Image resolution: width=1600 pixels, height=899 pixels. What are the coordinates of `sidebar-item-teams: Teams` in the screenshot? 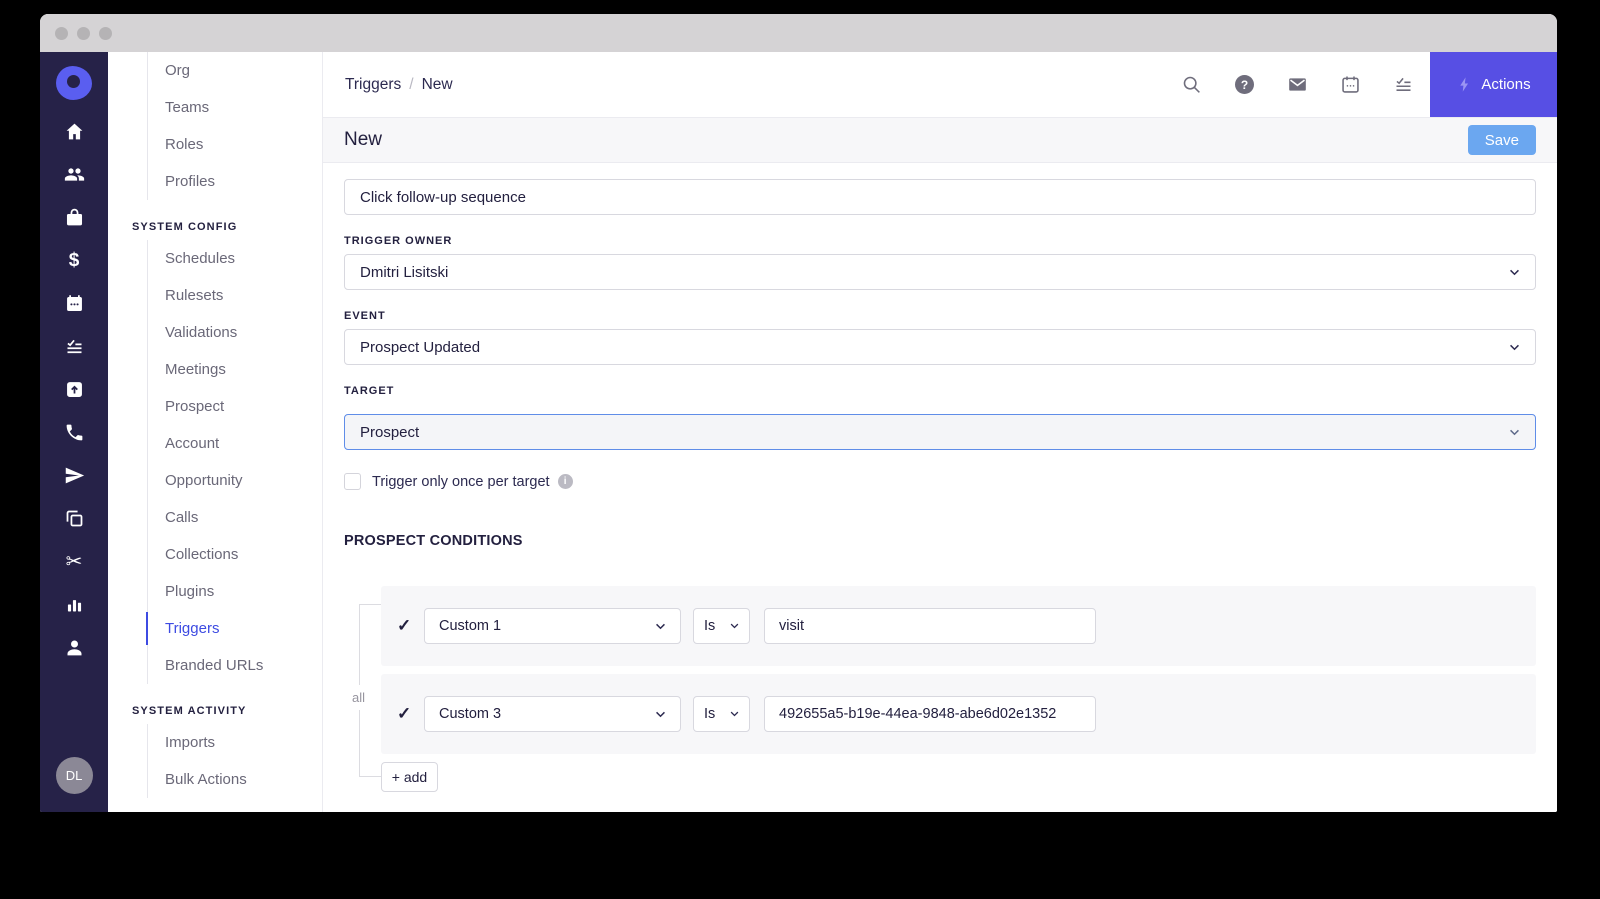 It's located at (235, 107).